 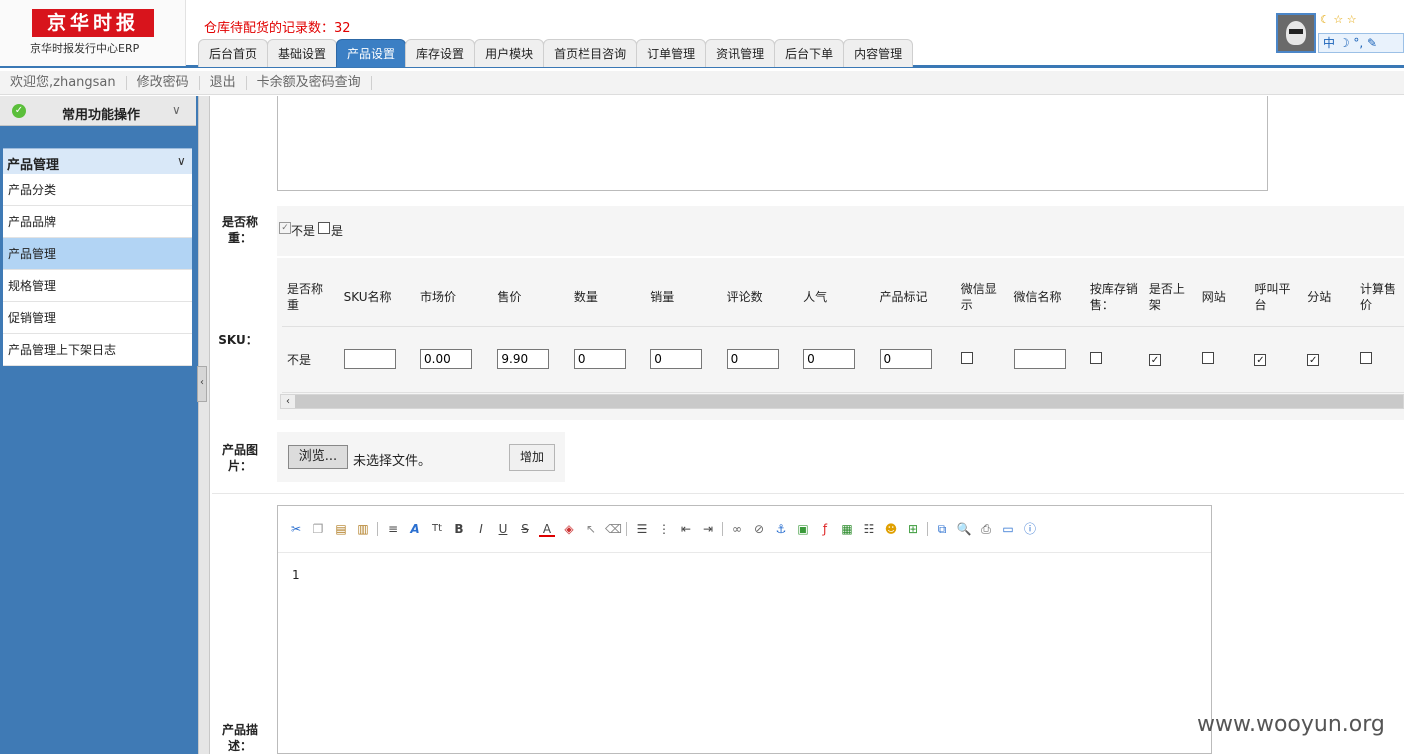 What do you see at coordinates (759, 529) in the screenshot?
I see `unlink-icon: ⊘` at bounding box center [759, 529].